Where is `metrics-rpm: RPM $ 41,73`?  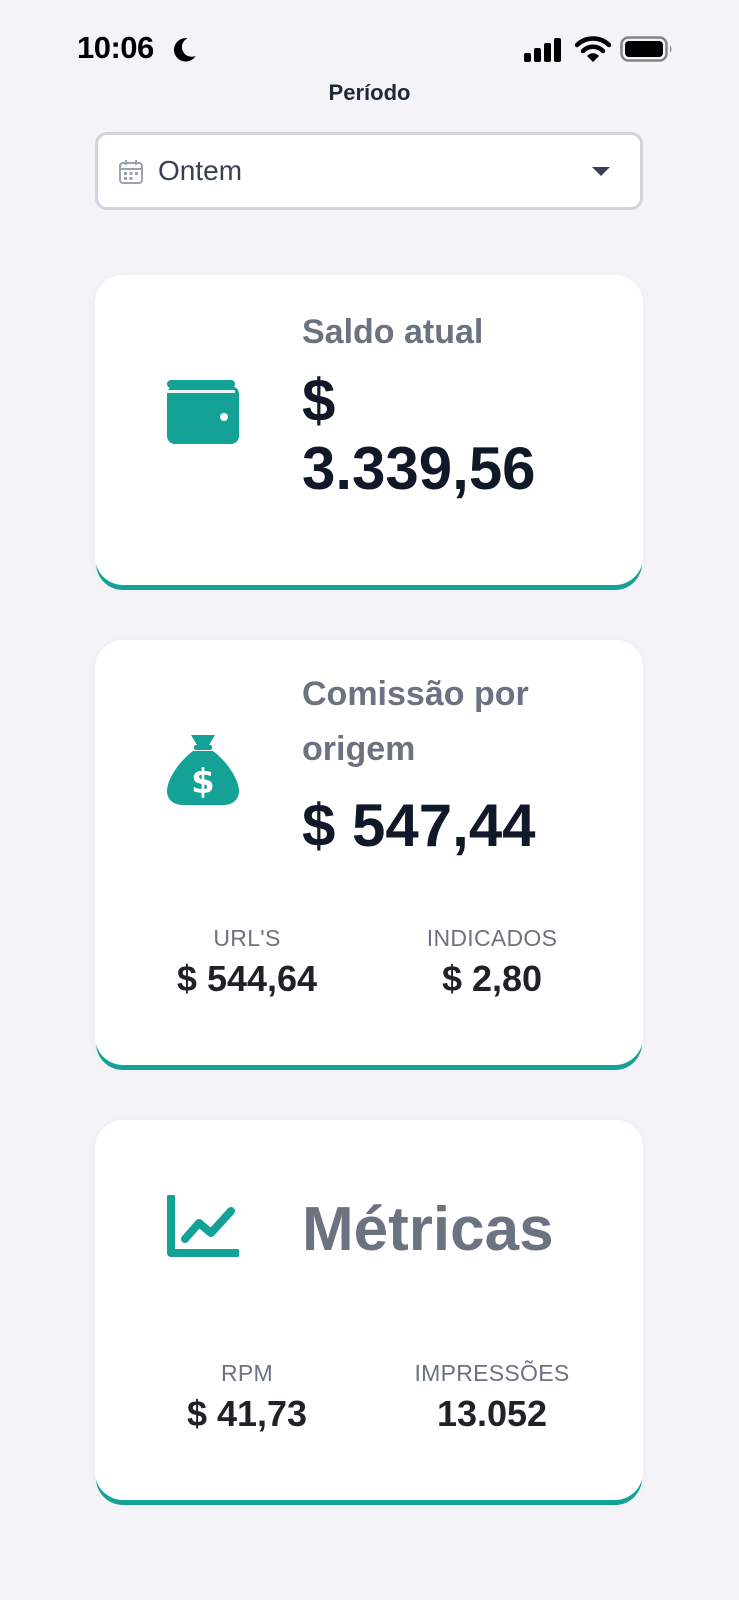 metrics-rpm: RPM $ 41,73 is located at coordinates (247, 1397).